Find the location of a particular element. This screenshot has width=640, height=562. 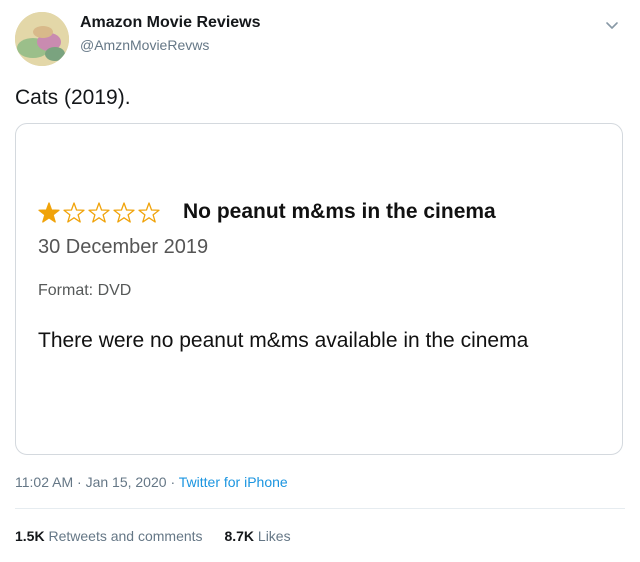

likes-count: 8.7K is located at coordinates (239, 536).